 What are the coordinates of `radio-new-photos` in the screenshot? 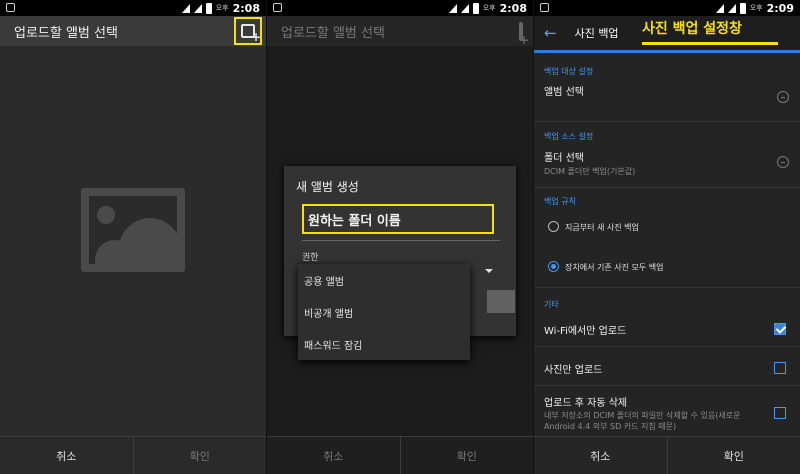 It's located at (553, 226).